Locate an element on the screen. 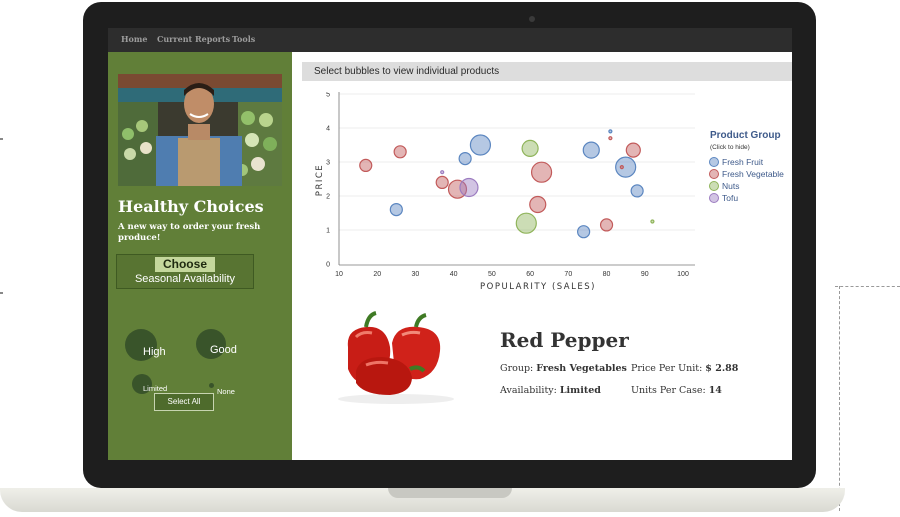 This screenshot has width=900, height=517. legend-hint: (Click to hide) is located at coordinates (730, 147).